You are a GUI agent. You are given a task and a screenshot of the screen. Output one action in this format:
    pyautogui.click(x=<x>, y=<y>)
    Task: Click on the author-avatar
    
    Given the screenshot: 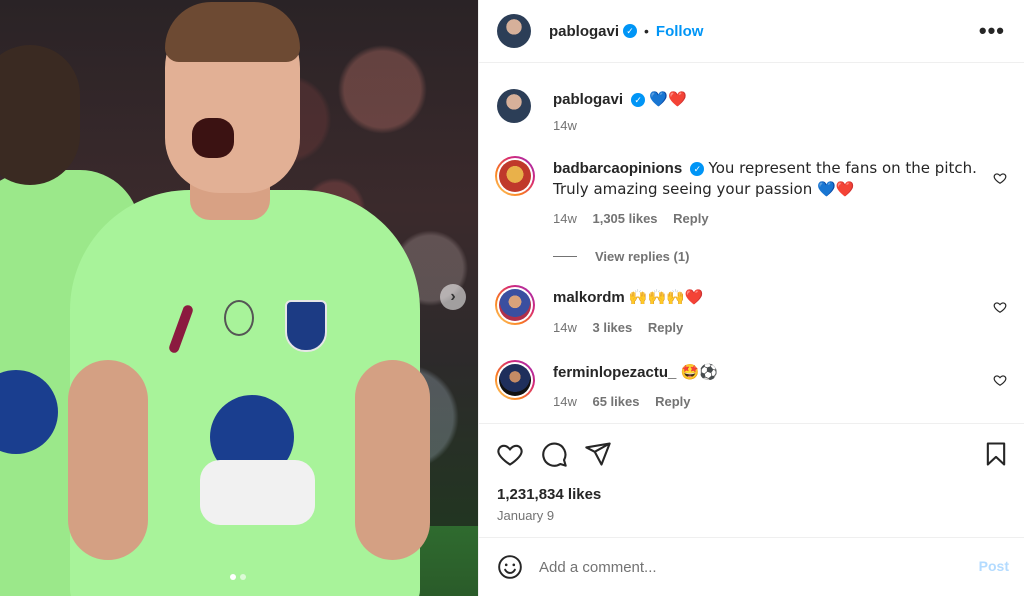 What is the action you would take?
    pyautogui.click(x=514, y=31)
    